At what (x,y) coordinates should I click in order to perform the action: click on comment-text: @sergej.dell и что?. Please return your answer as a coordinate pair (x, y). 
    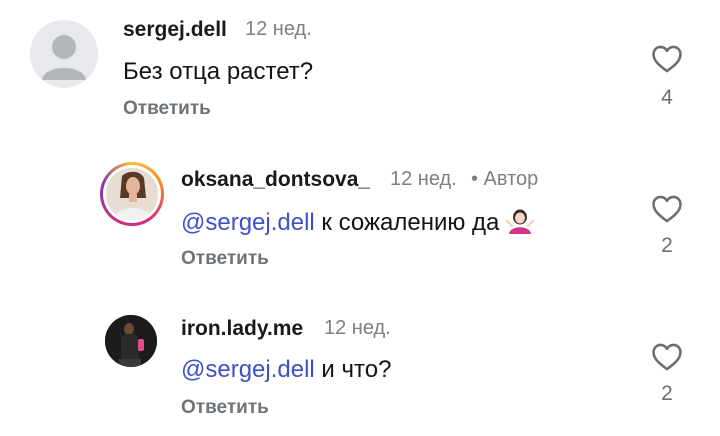
    Looking at the image, I should click on (286, 370).